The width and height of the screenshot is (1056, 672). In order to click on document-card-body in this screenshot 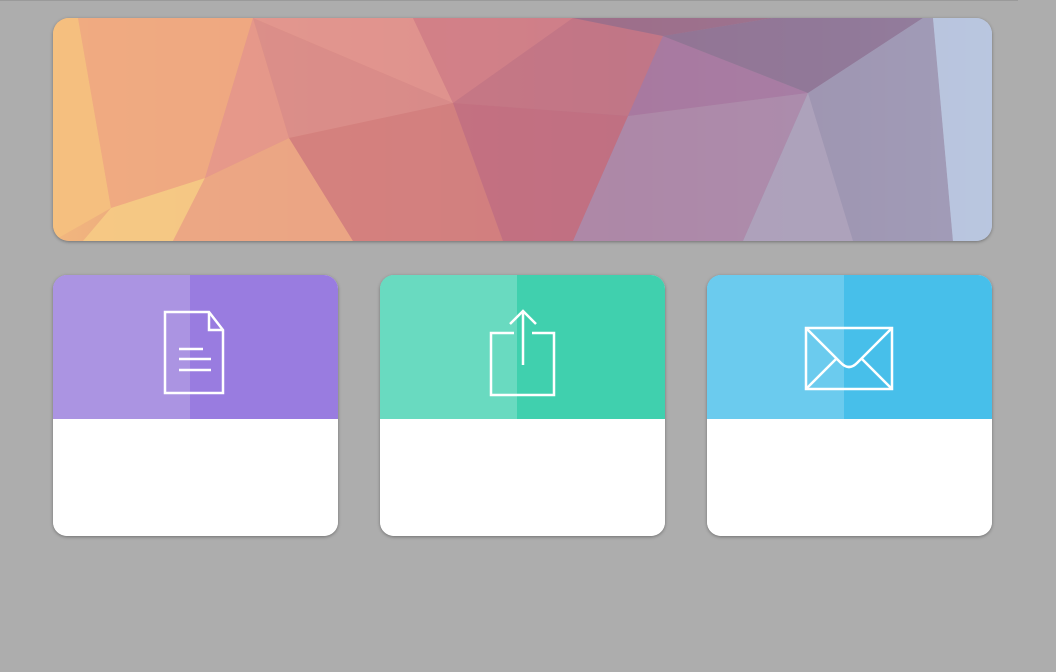, I will do `click(195, 477)`.